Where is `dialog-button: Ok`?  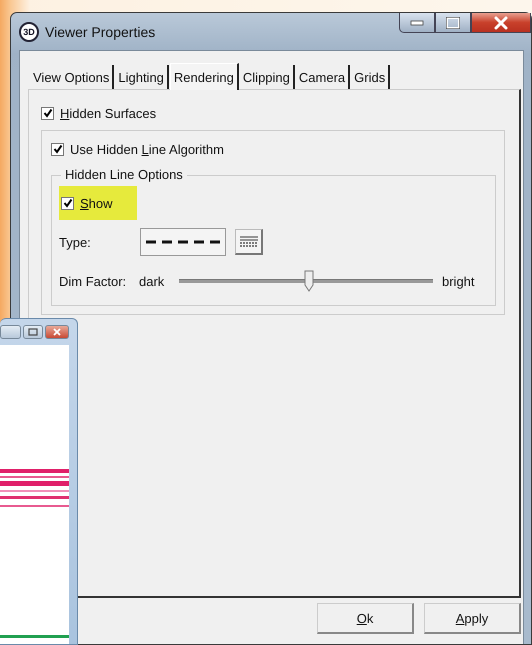 dialog-button: Ok is located at coordinates (365, 618).